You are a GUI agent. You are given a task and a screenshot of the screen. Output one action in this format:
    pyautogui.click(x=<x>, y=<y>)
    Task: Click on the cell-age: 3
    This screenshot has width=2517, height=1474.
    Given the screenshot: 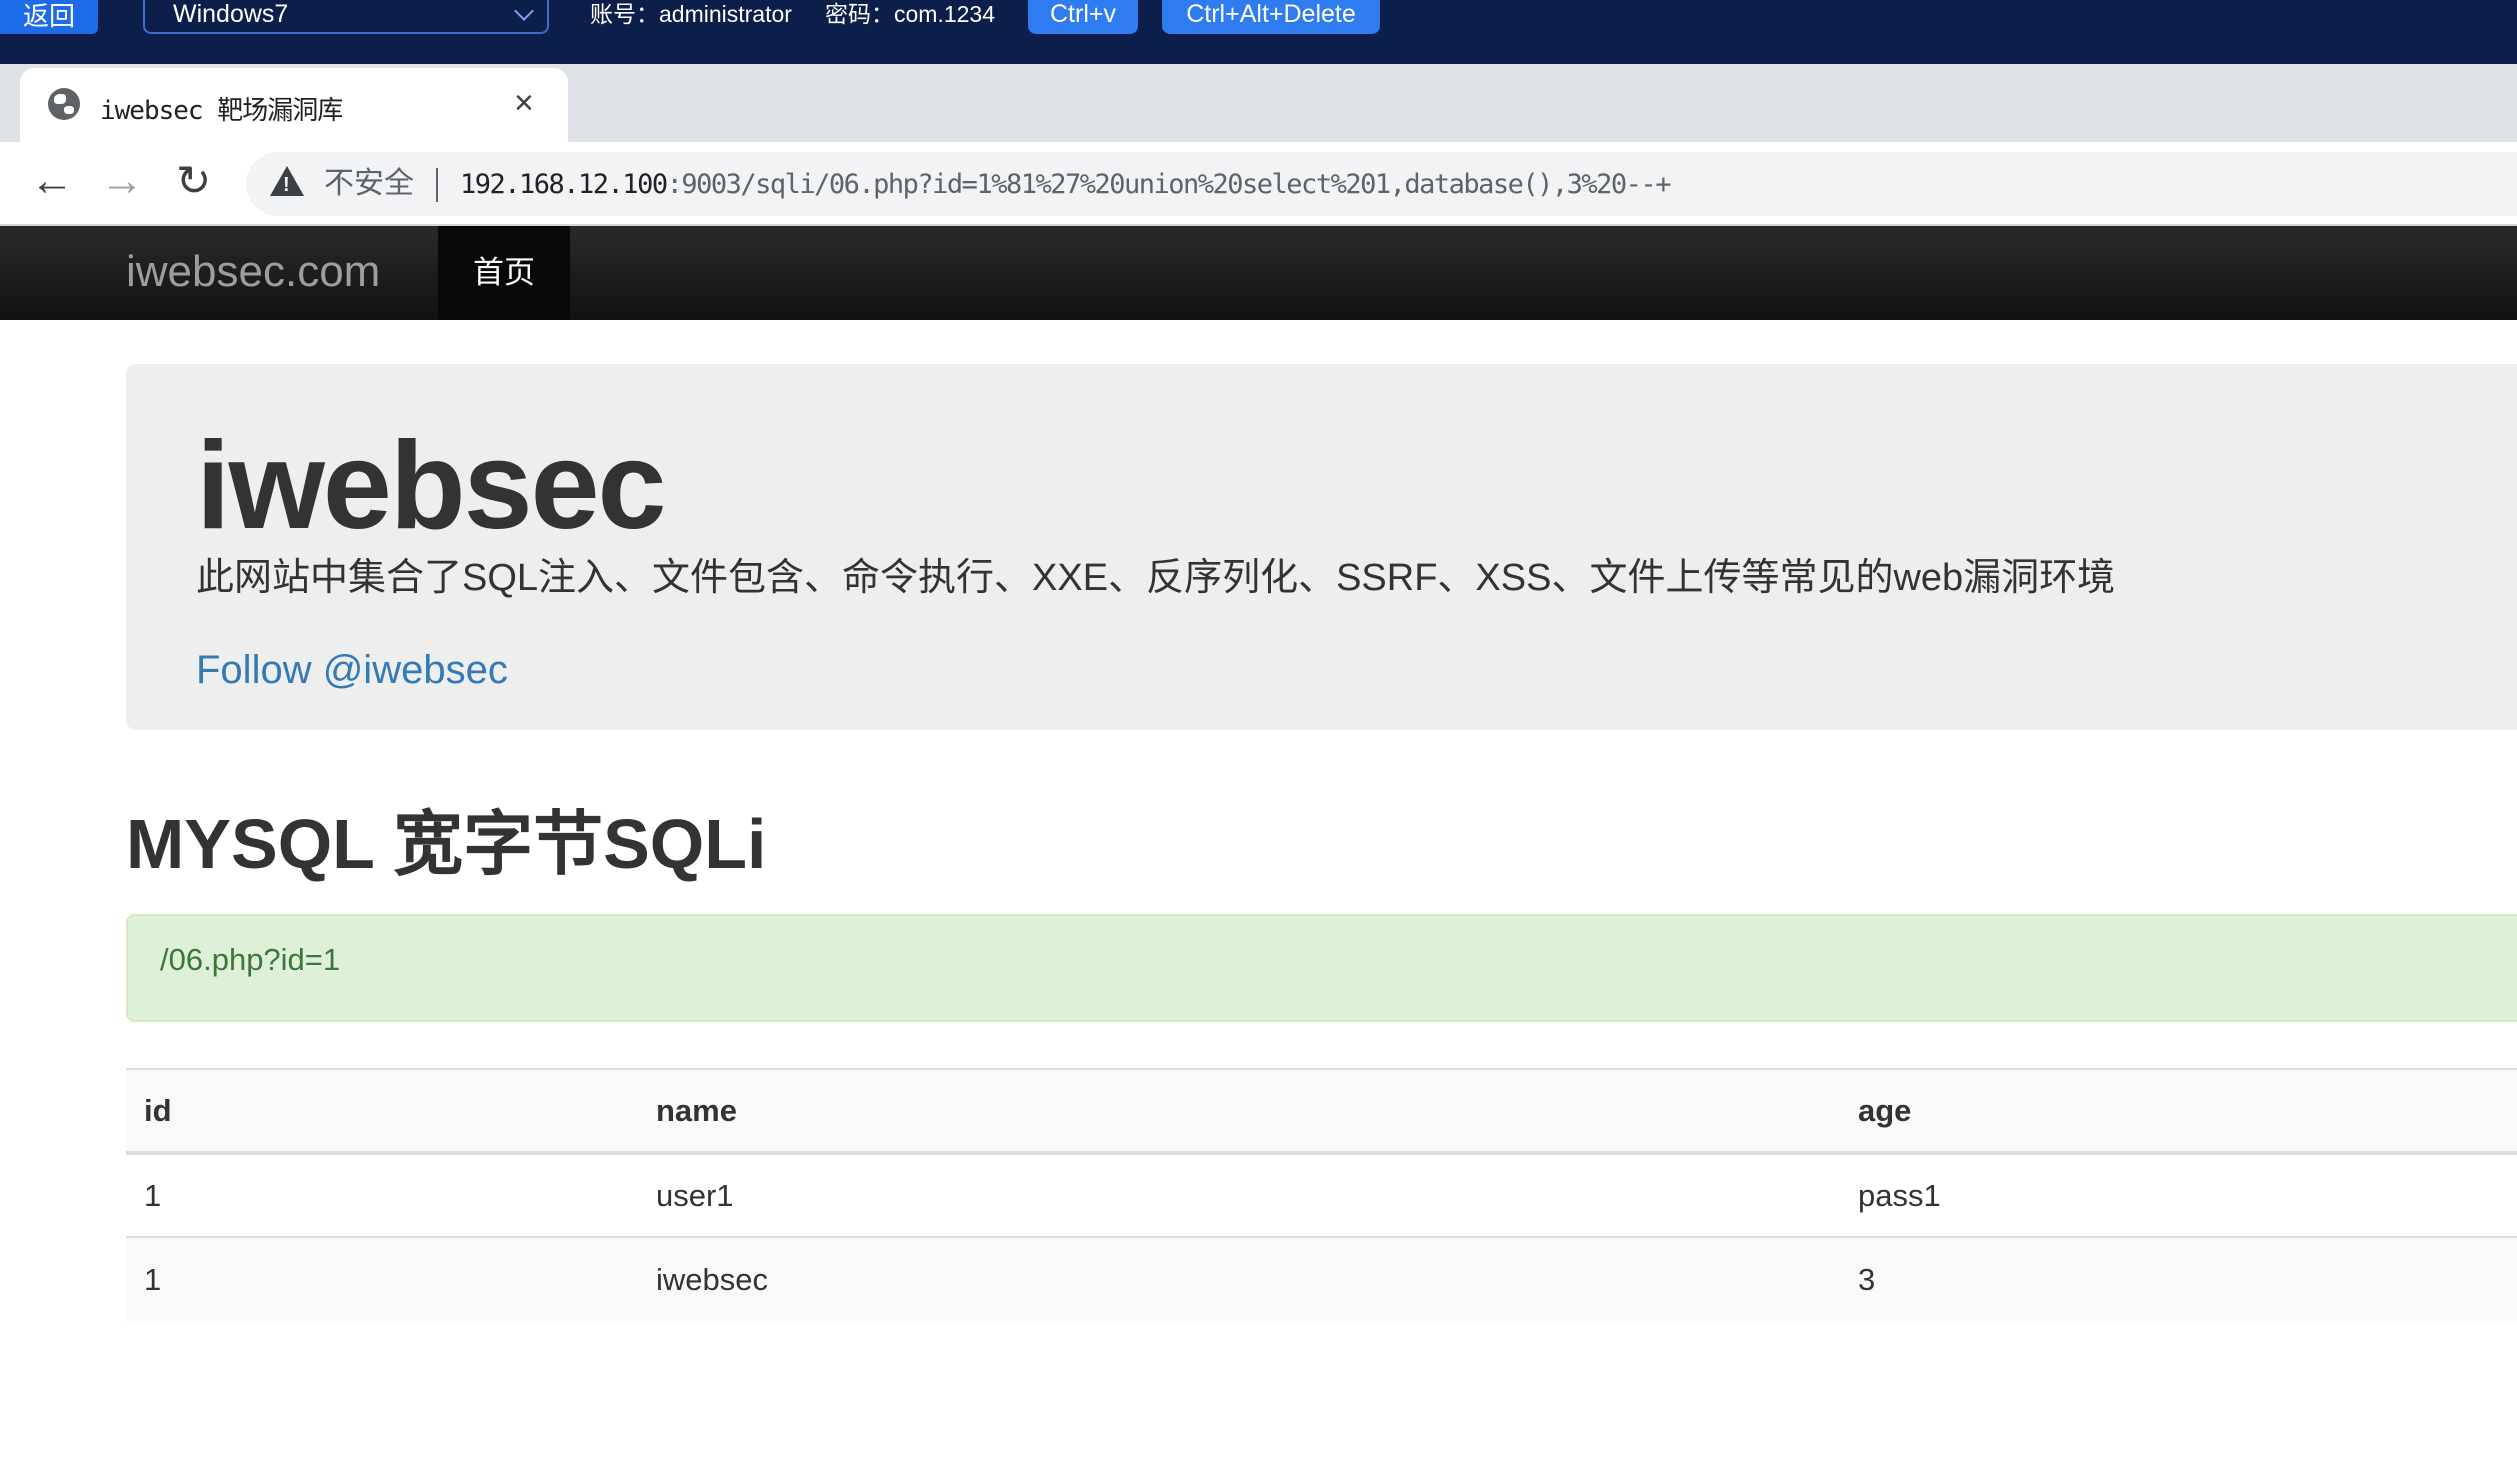 What is the action you would take?
    pyautogui.click(x=2178, y=1278)
    